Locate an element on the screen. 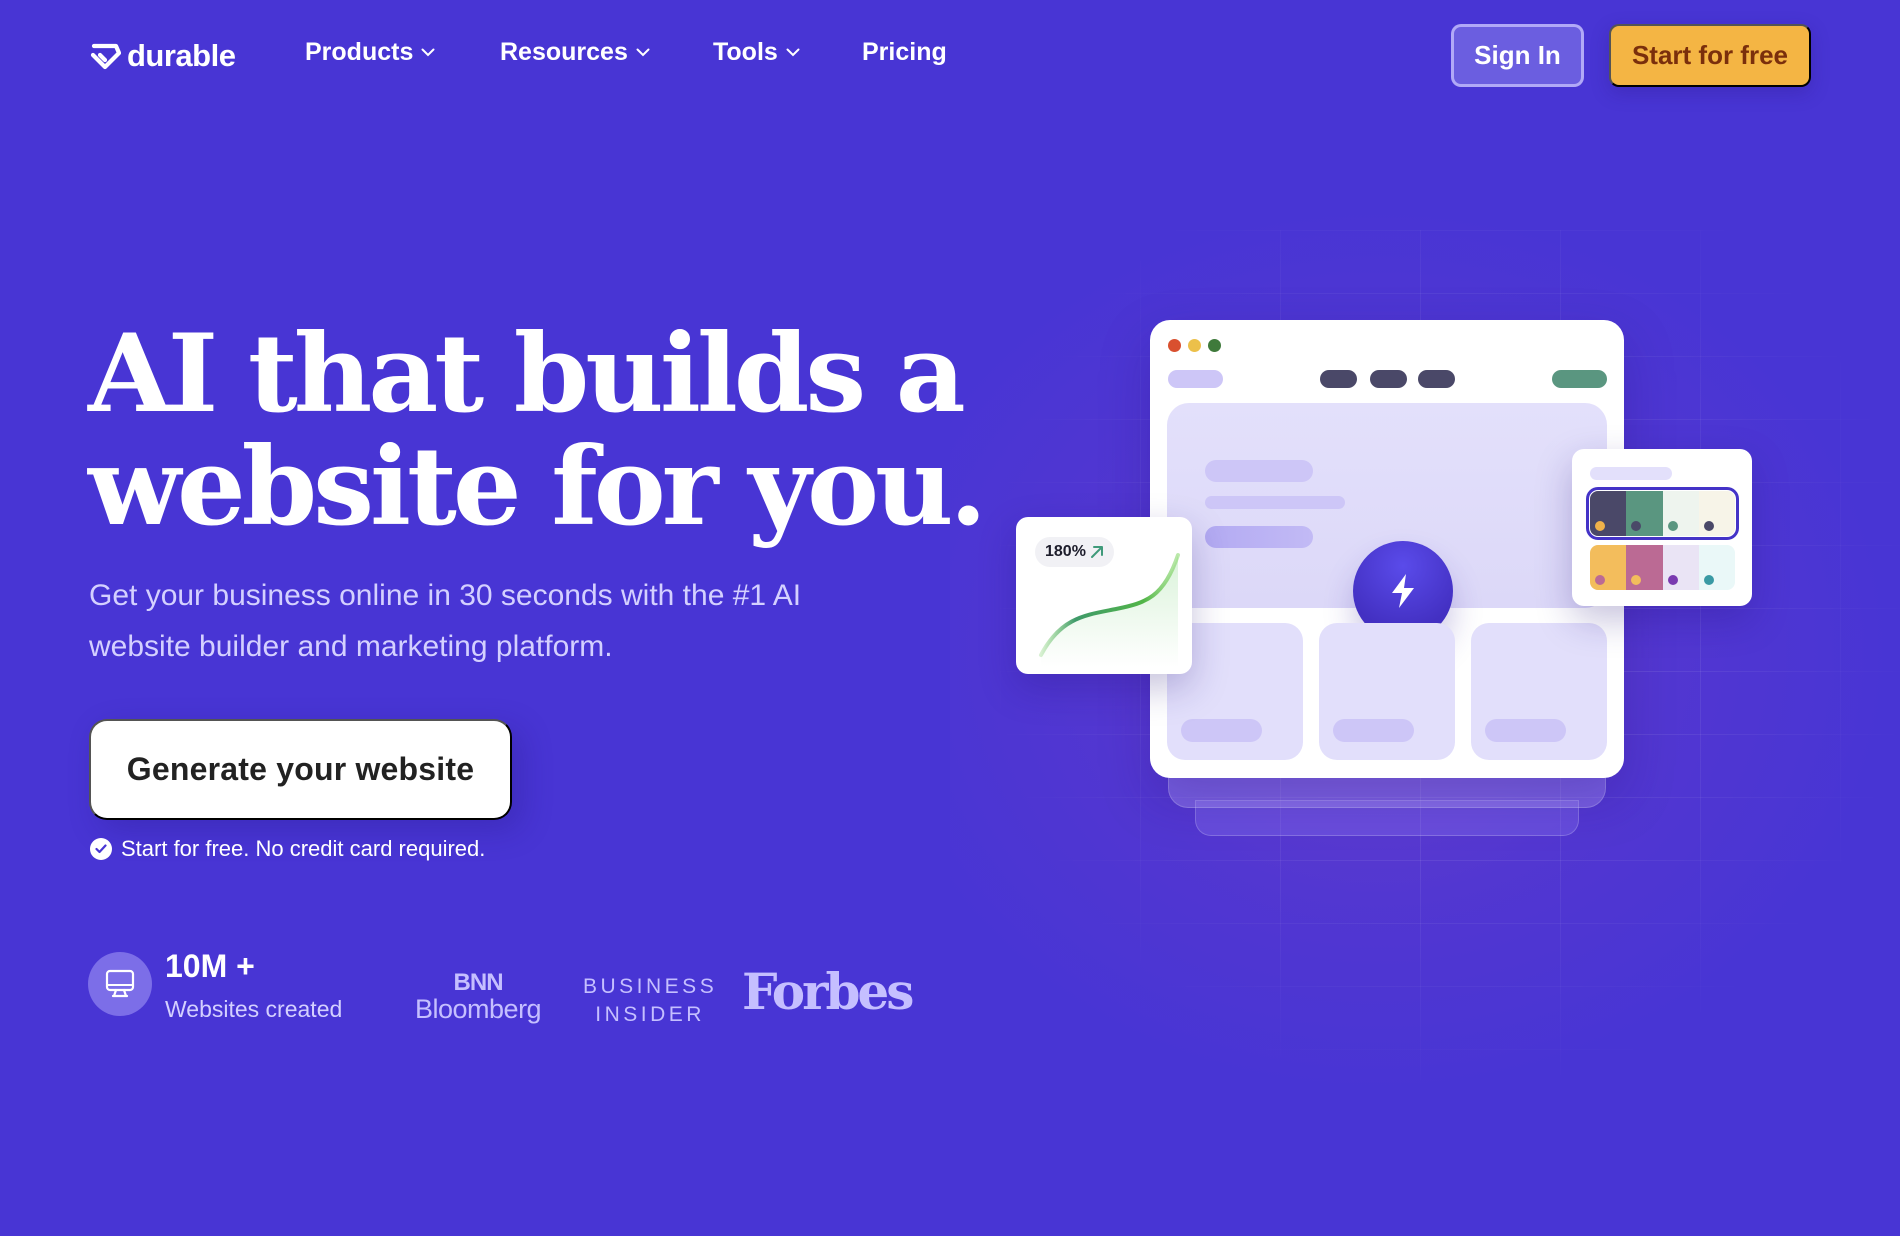  nav-products-label: Products is located at coordinates (359, 52).